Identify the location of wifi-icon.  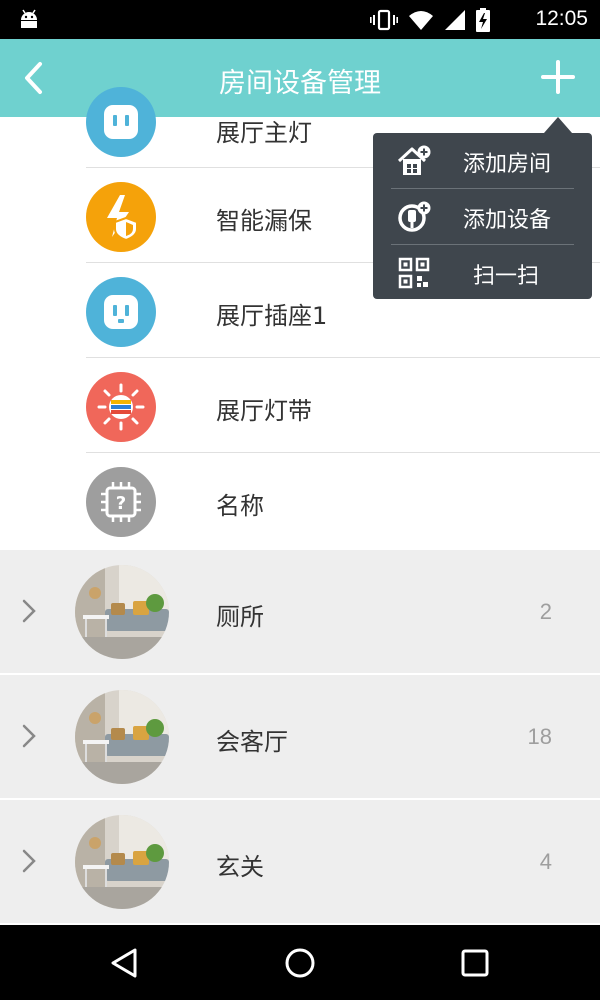
(421, 20).